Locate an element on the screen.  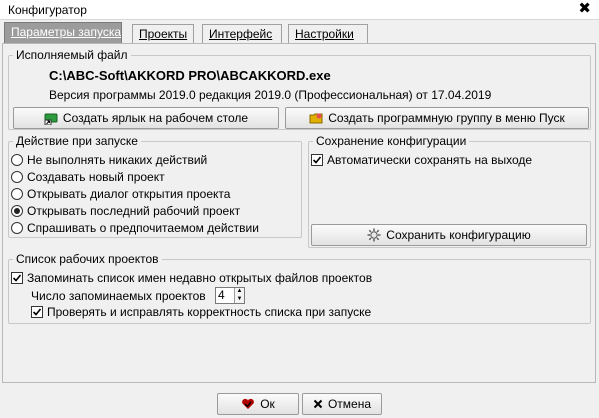
radio-label: Спрашивать о предпочитаемом действии is located at coordinates (143, 228).